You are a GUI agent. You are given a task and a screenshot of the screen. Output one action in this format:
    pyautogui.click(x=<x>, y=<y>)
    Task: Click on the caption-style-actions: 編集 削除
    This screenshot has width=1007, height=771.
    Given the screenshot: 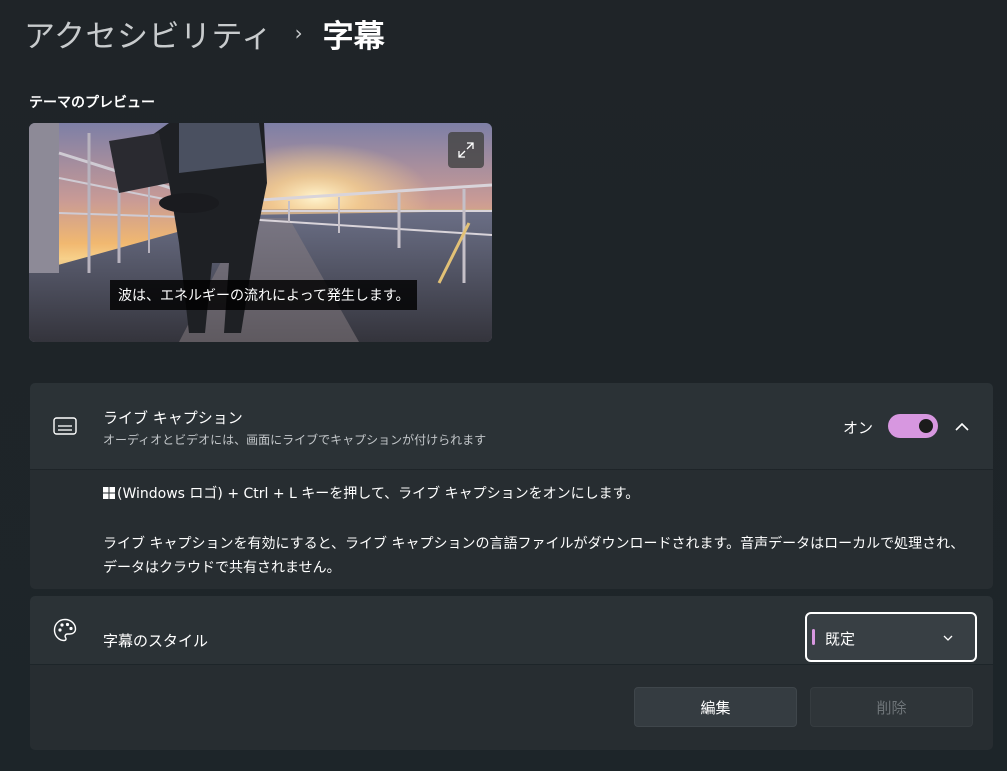 What is the action you would take?
    pyautogui.click(x=511, y=707)
    